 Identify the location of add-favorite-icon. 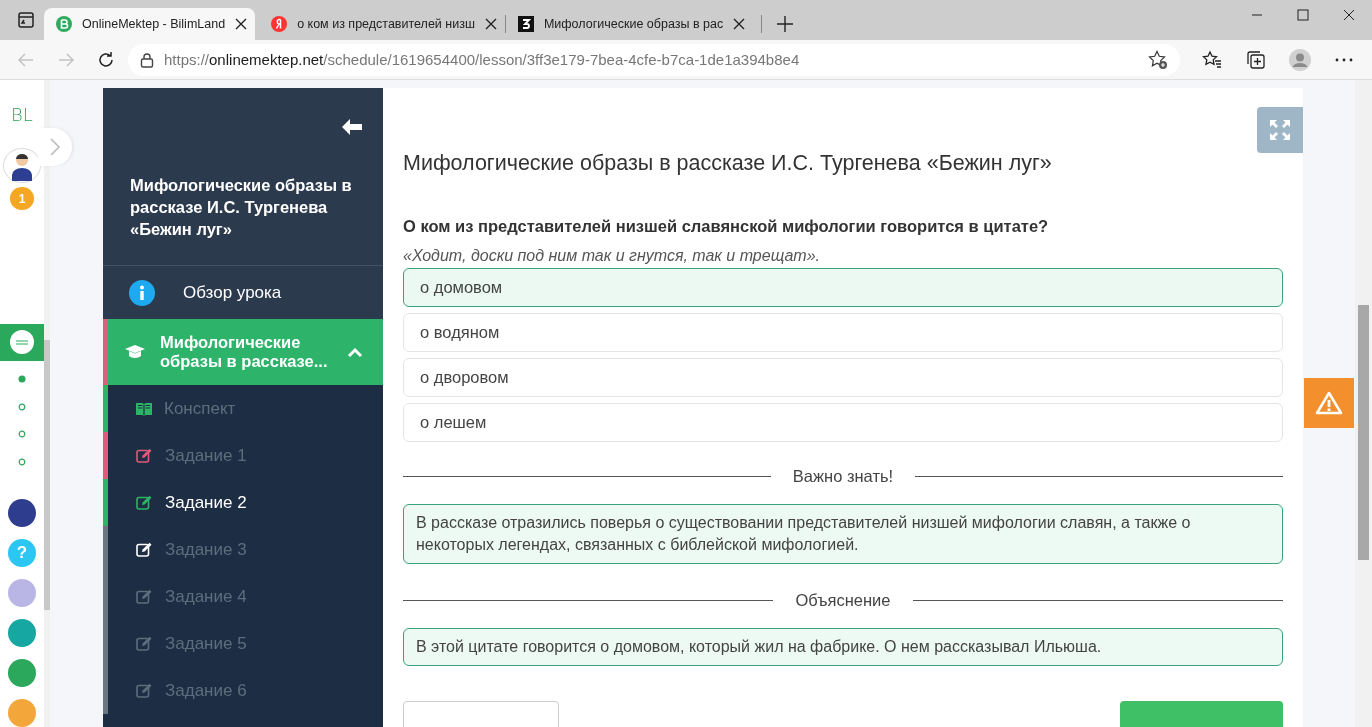
(1158, 59).